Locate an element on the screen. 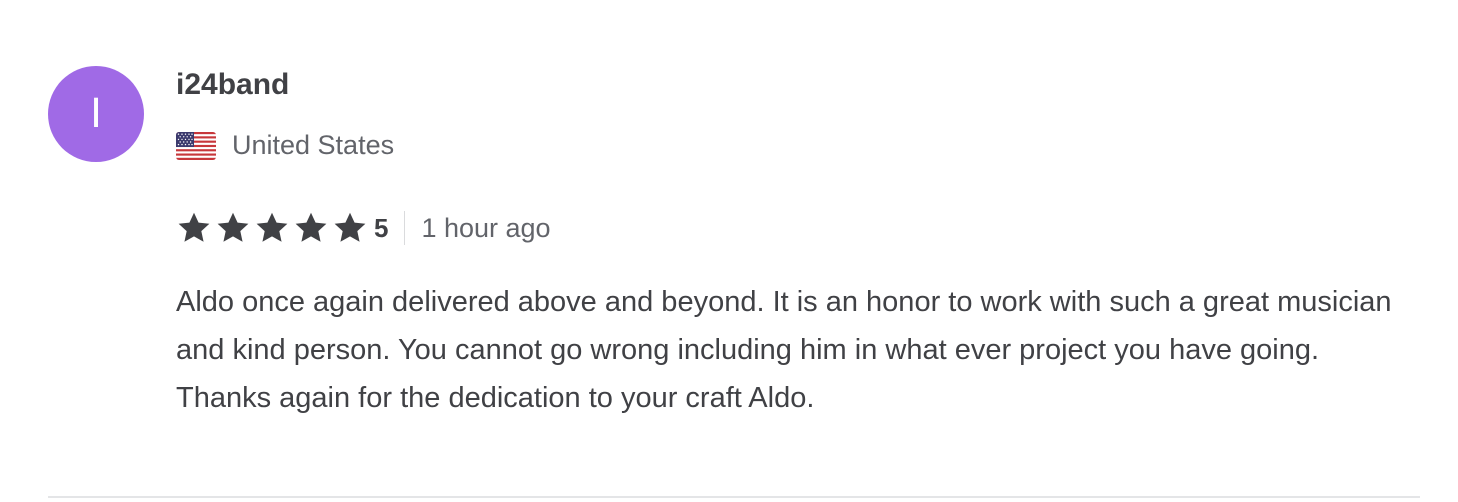  rating-divider is located at coordinates (405, 228).